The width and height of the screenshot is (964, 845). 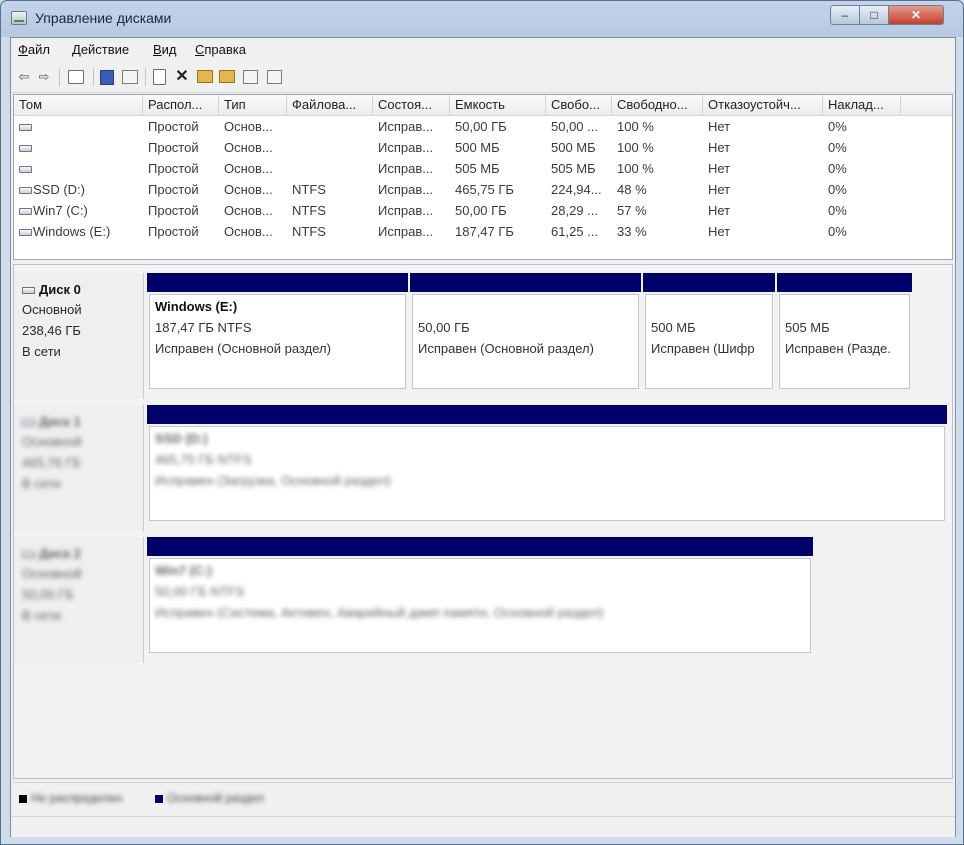 I want to click on cell-free-percent: 100 %, so click(x=635, y=168).